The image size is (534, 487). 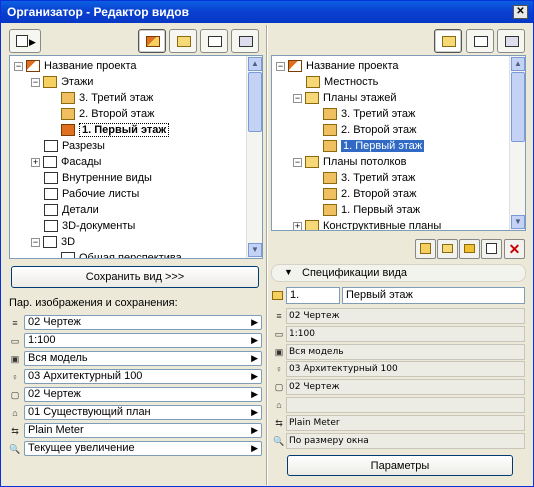 What do you see at coordinates (511, 41) in the screenshot?
I see `tab-publisher-right` at bounding box center [511, 41].